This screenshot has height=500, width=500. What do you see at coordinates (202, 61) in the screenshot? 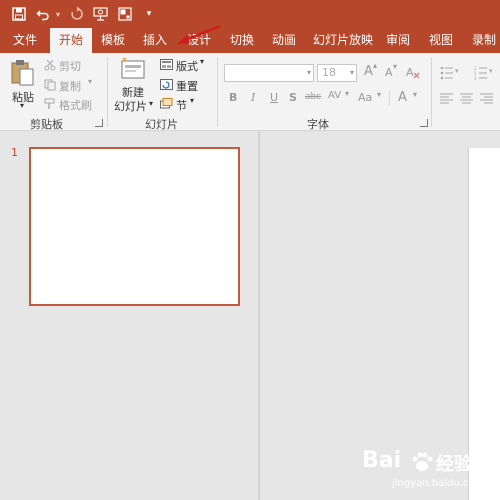
I see `layout-caret-icon: ▾` at bounding box center [202, 61].